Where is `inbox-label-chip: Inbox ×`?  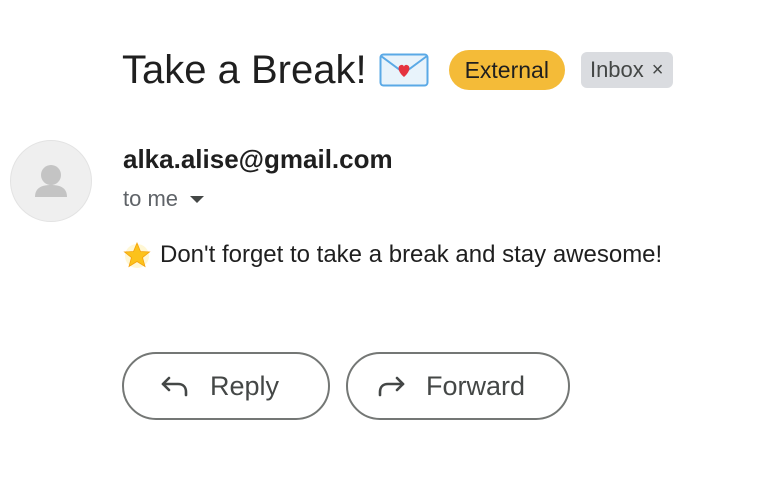 inbox-label-chip: Inbox × is located at coordinates (627, 70).